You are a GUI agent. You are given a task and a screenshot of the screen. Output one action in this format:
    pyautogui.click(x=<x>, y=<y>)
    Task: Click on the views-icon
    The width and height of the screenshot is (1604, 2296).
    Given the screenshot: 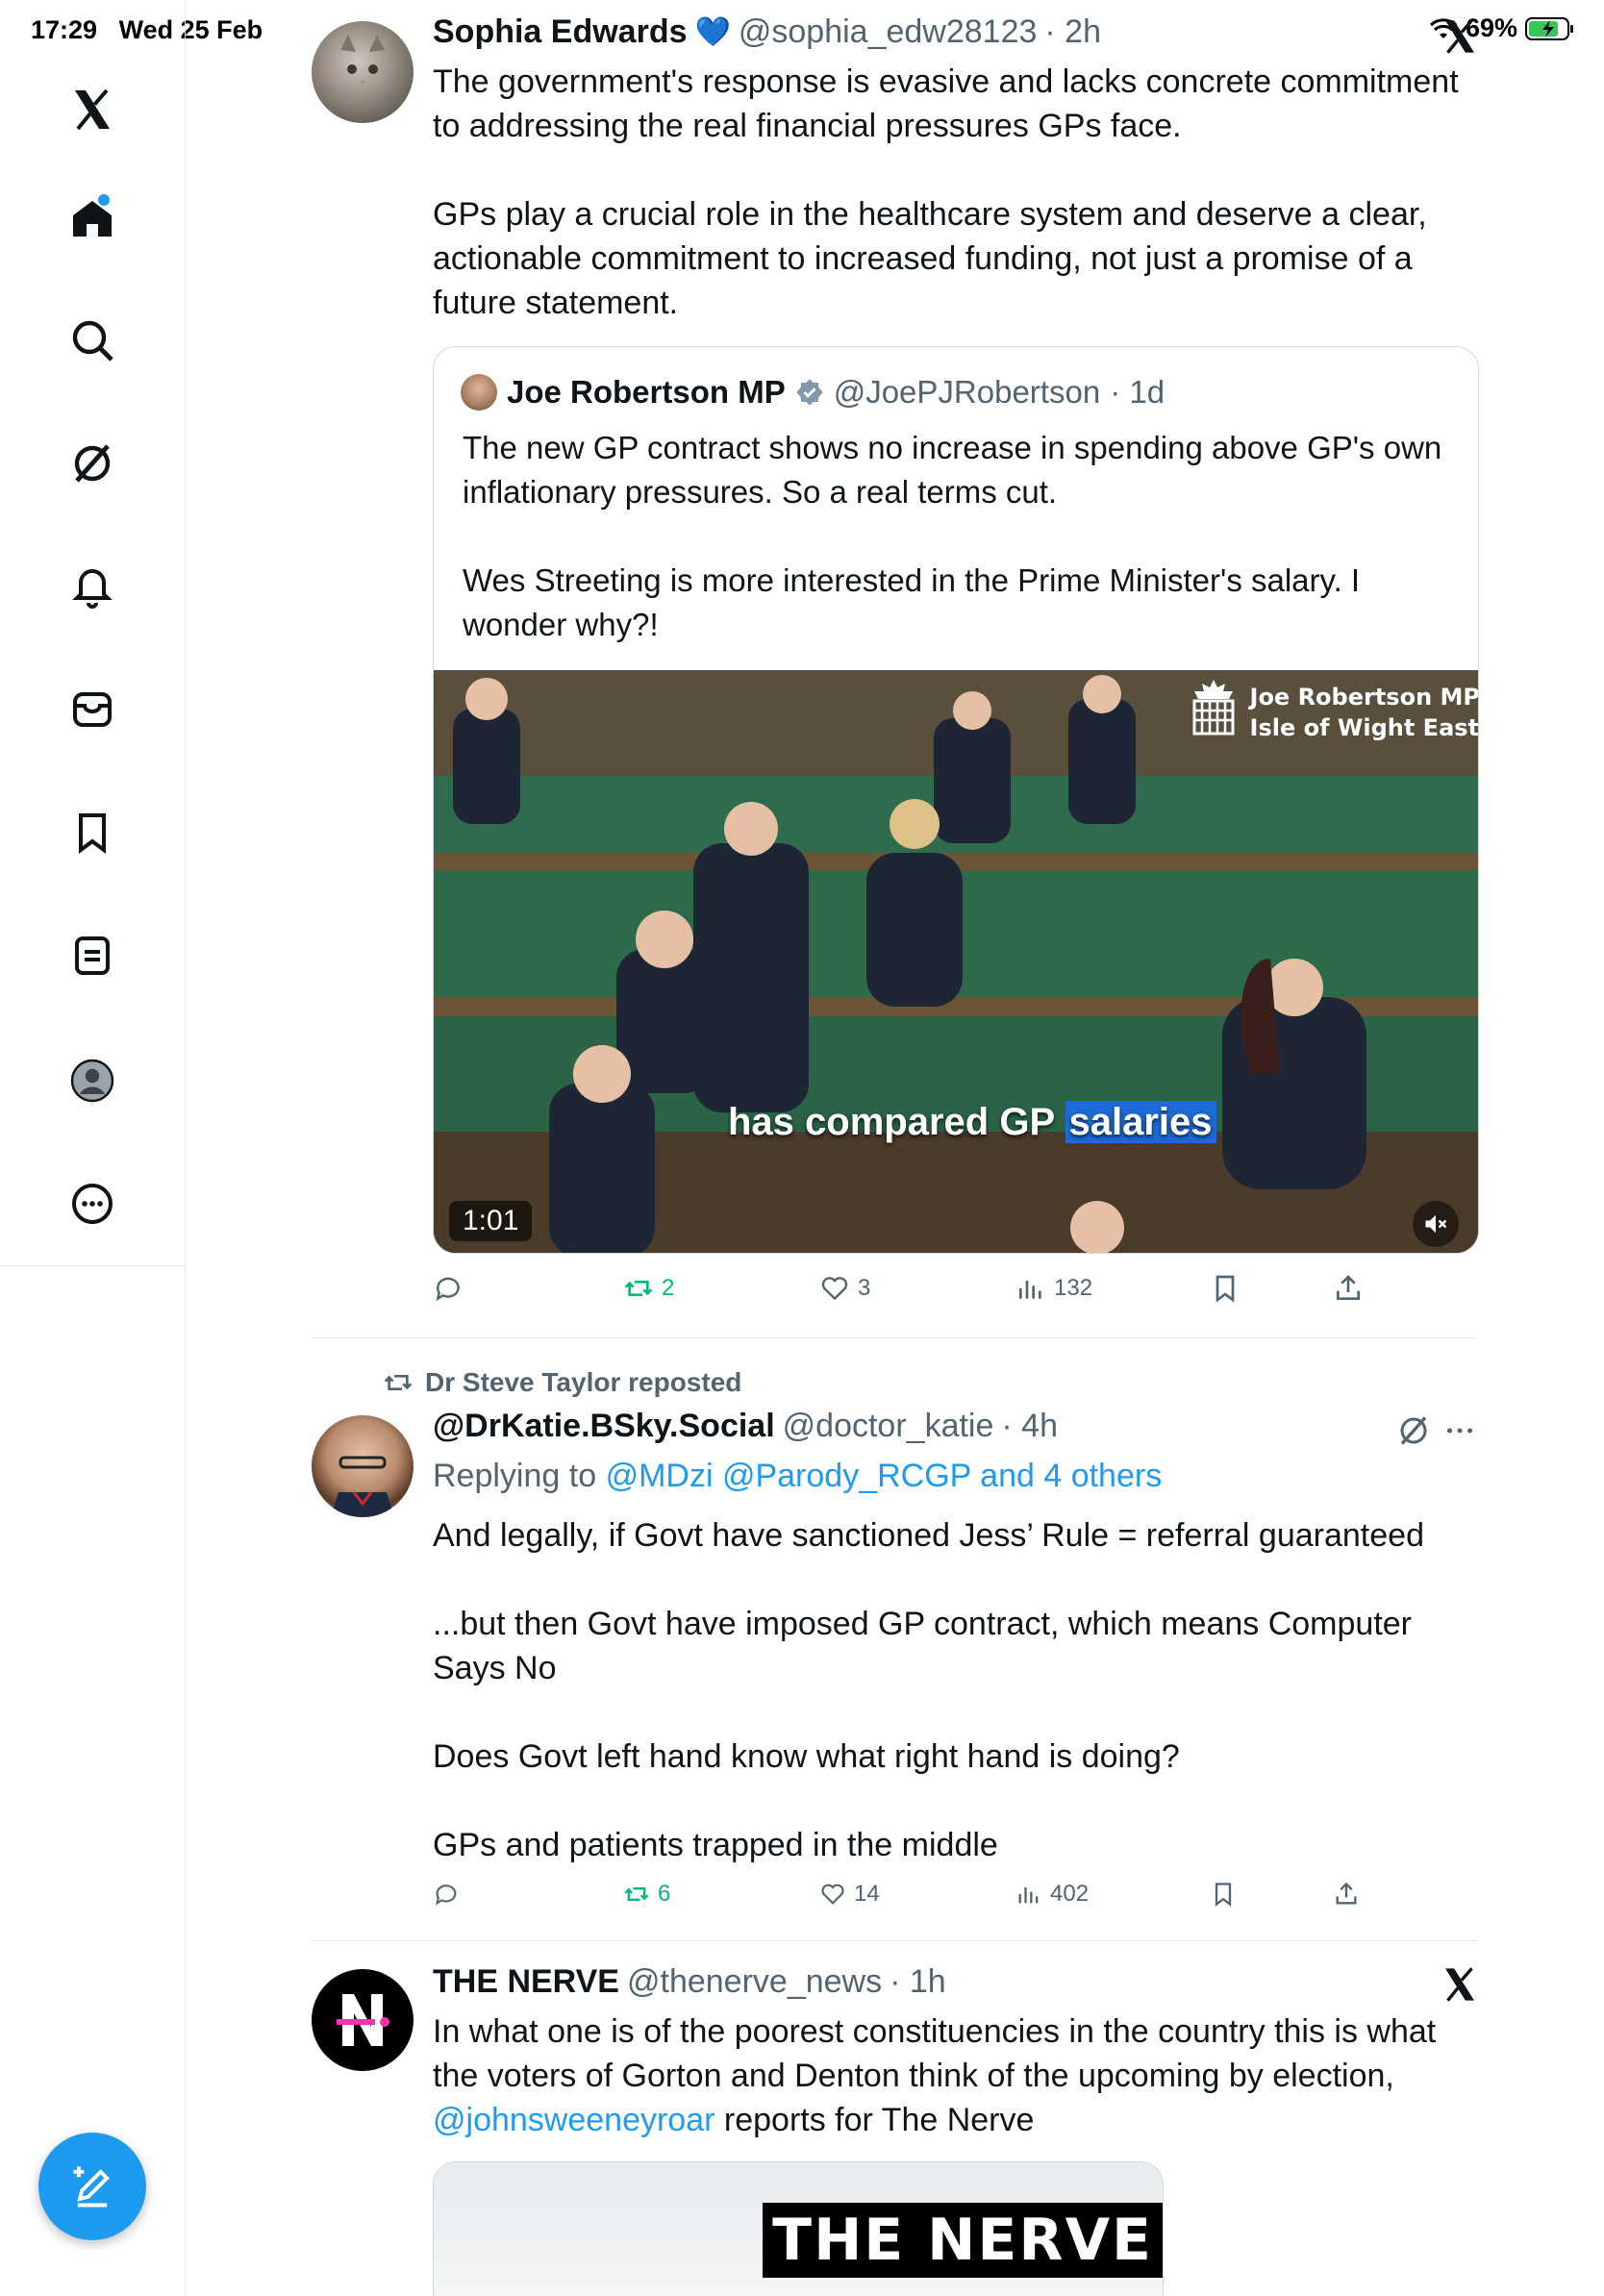 What is the action you would take?
    pyautogui.click(x=1030, y=1290)
    